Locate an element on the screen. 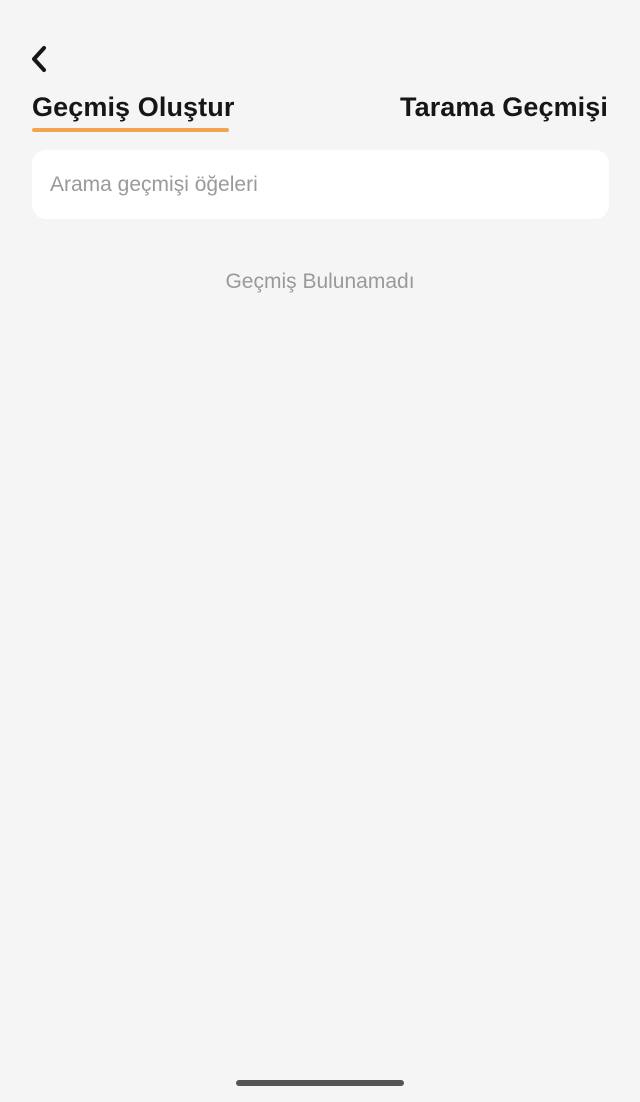 The image size is (640, 1102). back-button is located at coordinates (39, 59).